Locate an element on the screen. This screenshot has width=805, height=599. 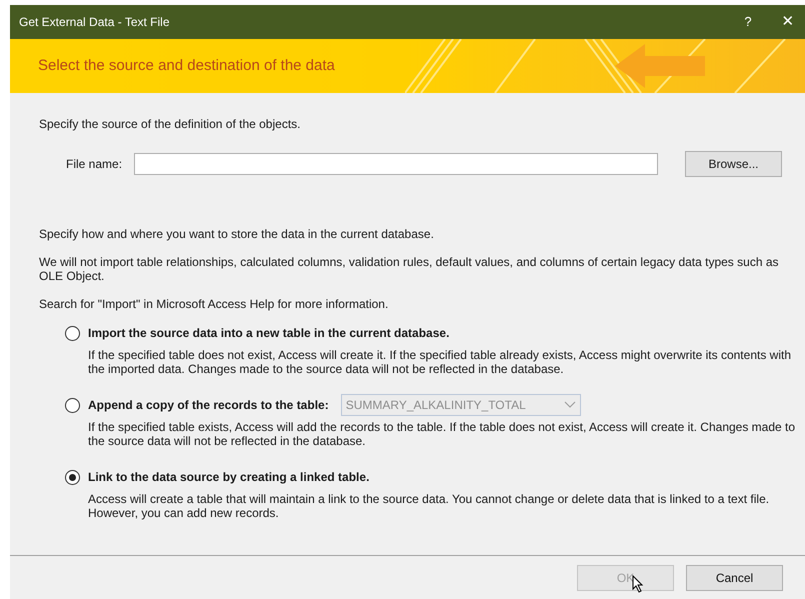
help-note: Search for "Import" in Microsoft Access Help for more information. is located at coordinates (214, 304).